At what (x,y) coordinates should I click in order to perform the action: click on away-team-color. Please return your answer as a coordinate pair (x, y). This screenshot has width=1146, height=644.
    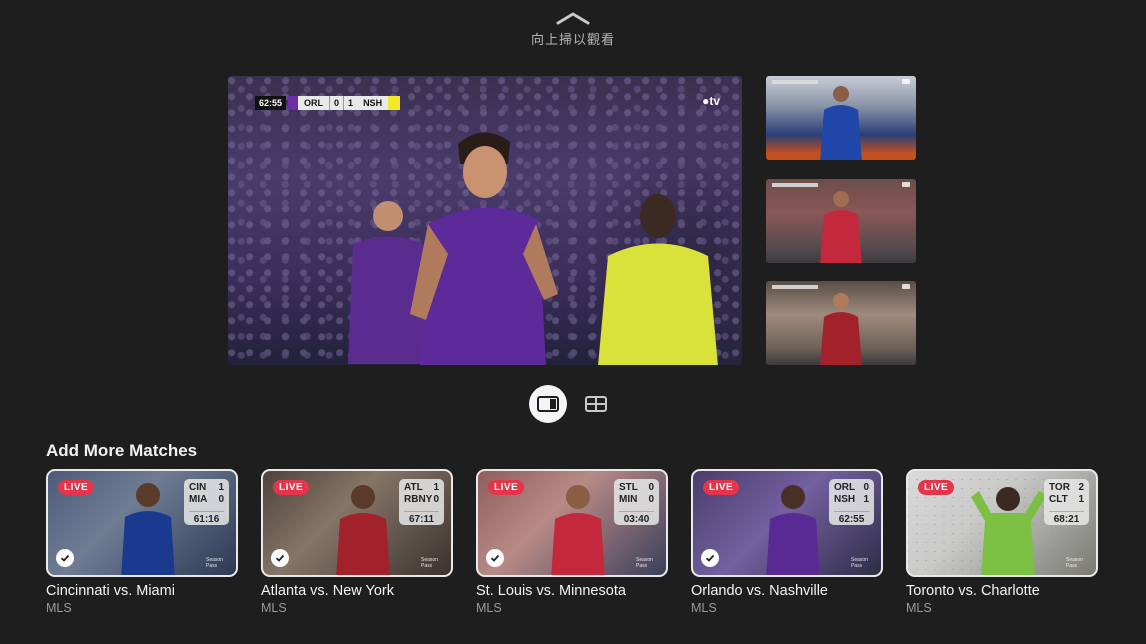
    Looking at the image, I should click on (394, 103).